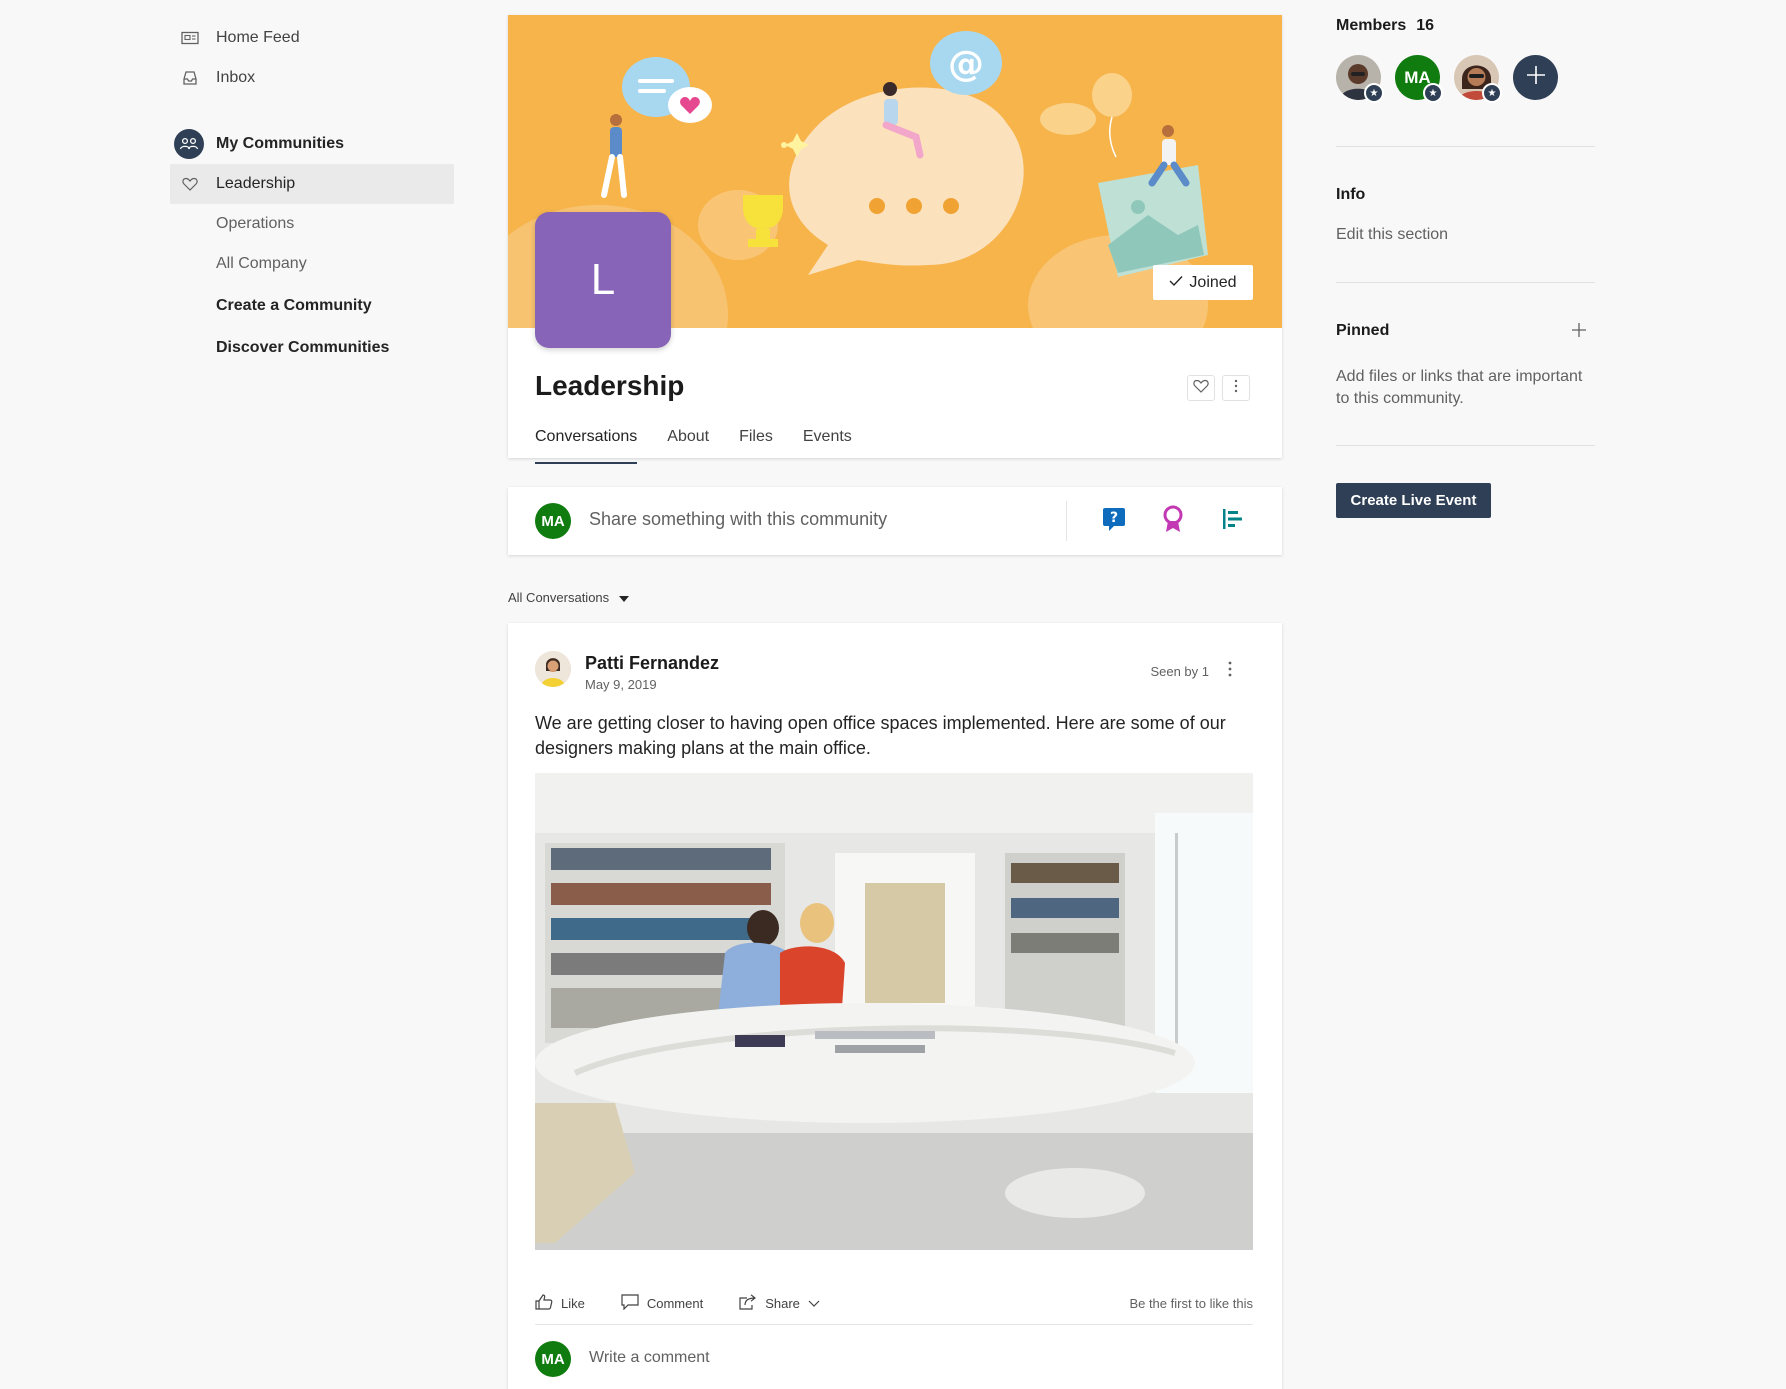  What do you see at coordinates (189, 144) in the screenshot?
I see `communities-icon` at bounding box center [189, 144].